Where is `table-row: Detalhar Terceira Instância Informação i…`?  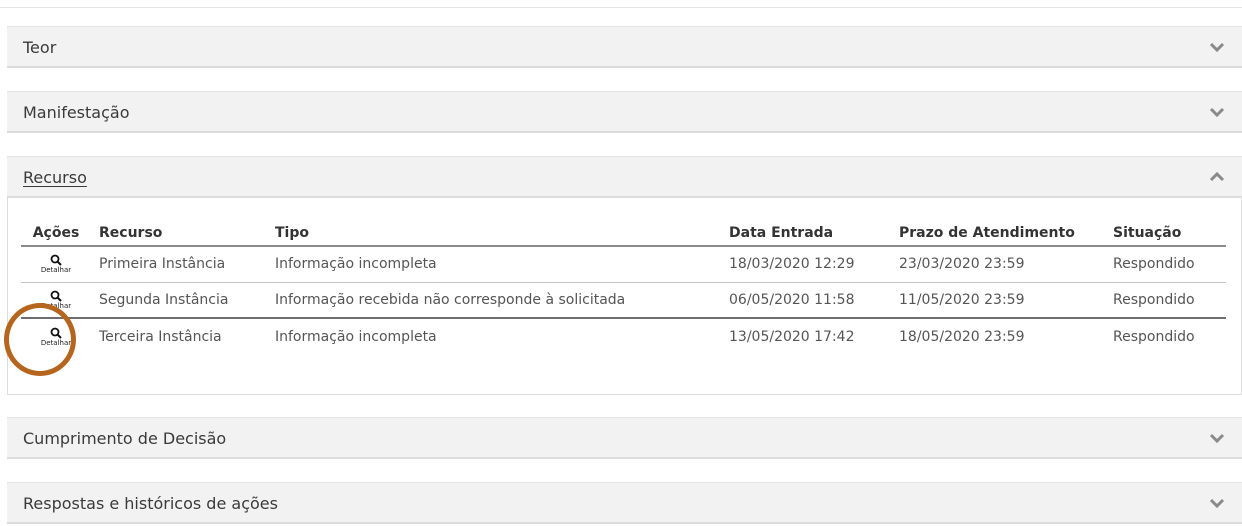
table-row: Detalhar Terceira Instância Informação i… is located at coordinates (623, 336).